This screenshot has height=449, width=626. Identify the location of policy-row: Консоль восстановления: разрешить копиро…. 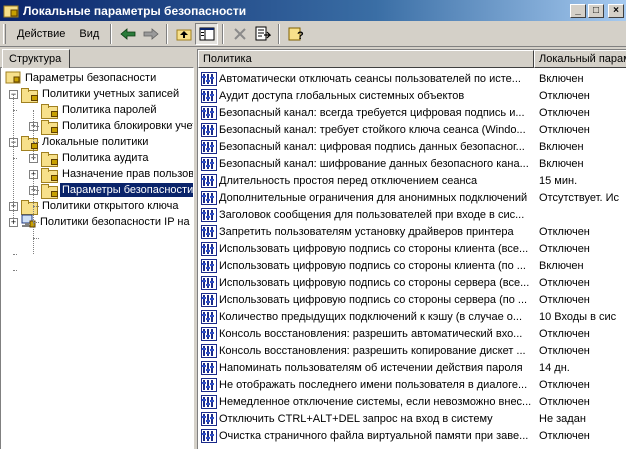
(412, 350).